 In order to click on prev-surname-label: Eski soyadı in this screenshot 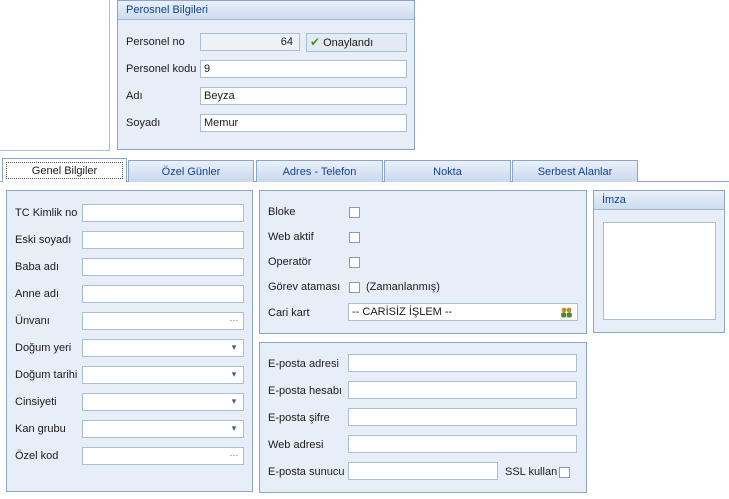, I will do `click(43, 240)`.